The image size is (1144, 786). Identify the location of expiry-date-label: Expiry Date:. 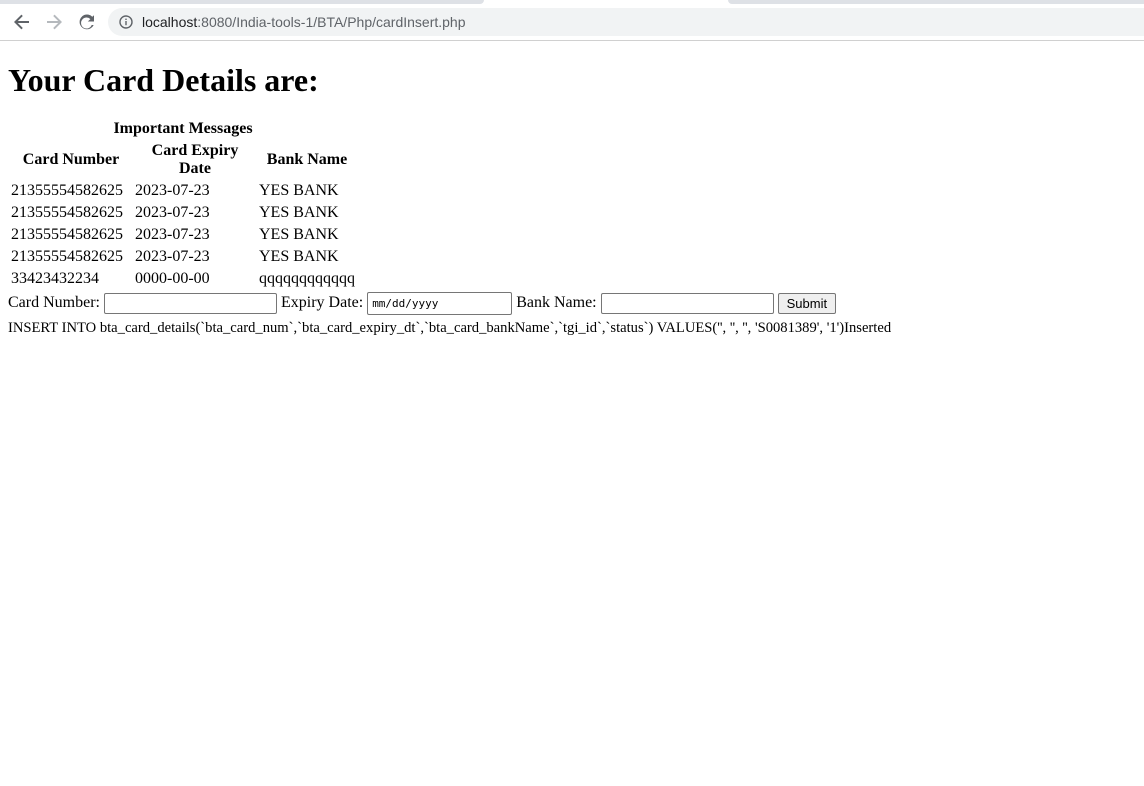
(322, 302).